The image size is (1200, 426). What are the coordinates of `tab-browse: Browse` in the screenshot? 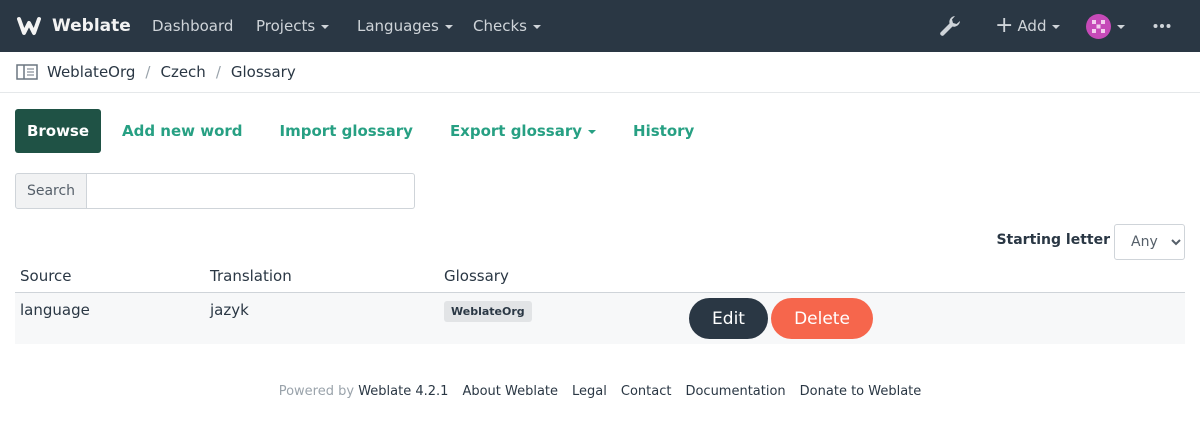 It's located at (58, 131).